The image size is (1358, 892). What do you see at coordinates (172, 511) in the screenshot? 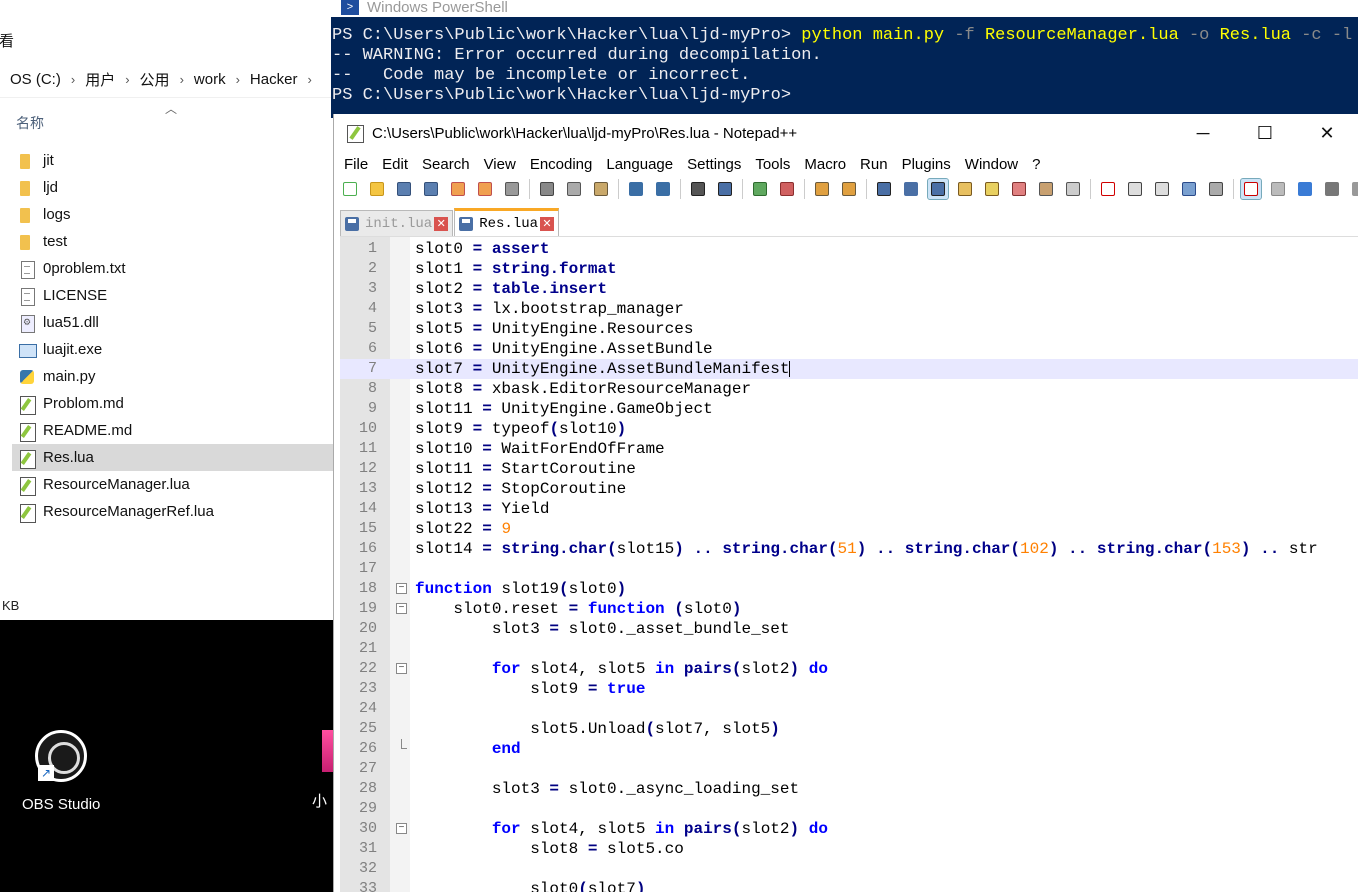
I see `file-row: ResourceManagerRef.lua` at bounding box center [172, 511].